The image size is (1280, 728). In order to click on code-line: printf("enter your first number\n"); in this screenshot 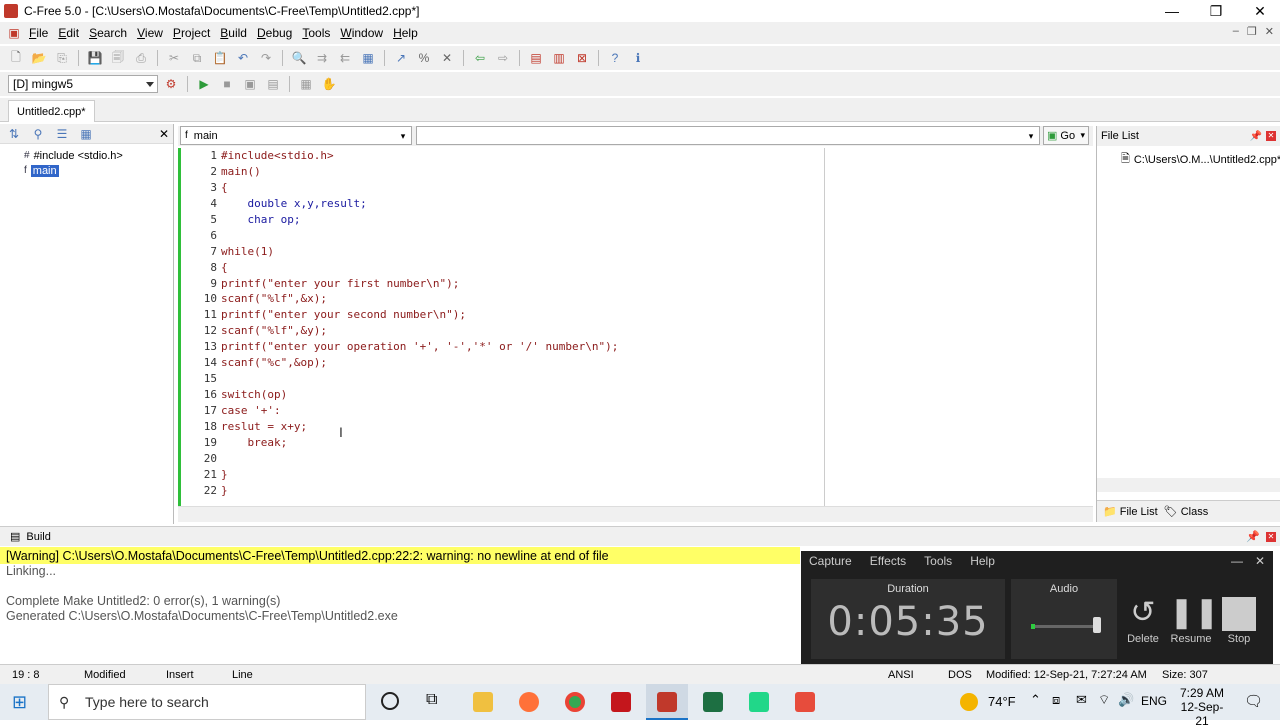, I will do `click(631, 284)`.